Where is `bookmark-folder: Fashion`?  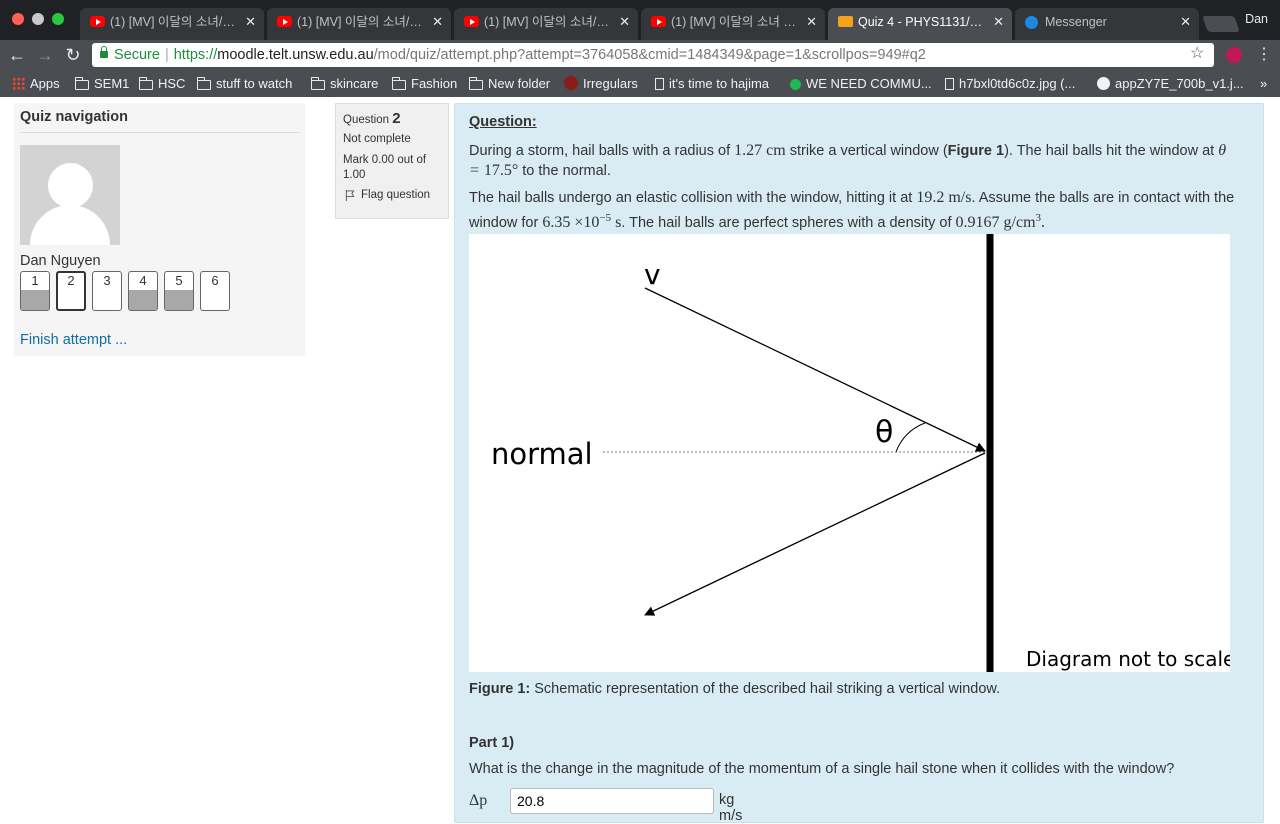 bookmark-folder: Fashion is located at coordinates (424, 83).